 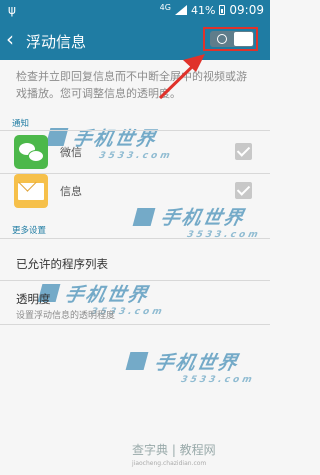 I want to click on watermark-subtext: 3533.com, so click(x=218, y=380).